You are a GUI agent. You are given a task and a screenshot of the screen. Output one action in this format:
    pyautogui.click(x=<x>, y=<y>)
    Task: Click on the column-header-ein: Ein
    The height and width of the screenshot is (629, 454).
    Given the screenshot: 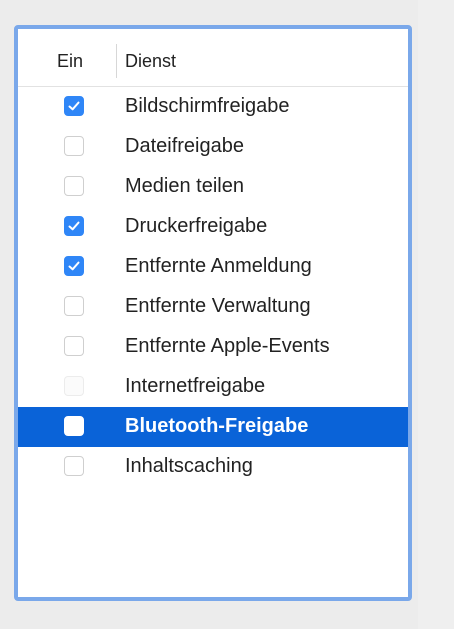 What is the action you would take?
    pyautogui.click(x=70, y=61)
    